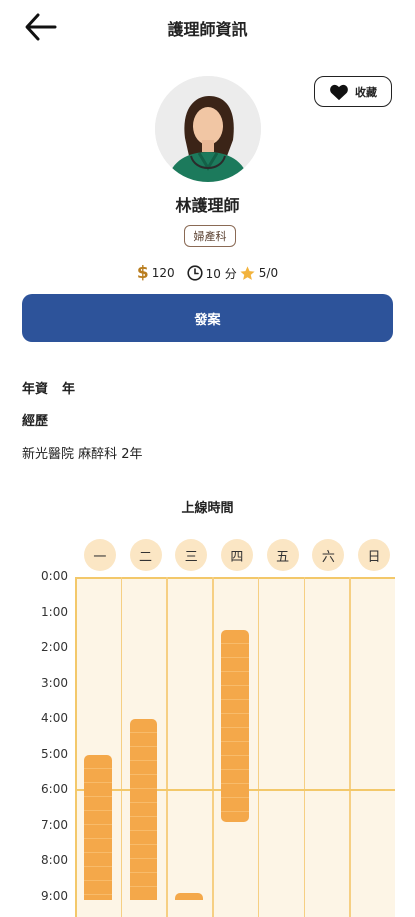  Describe the element at coordinates (328, 555) in the screenshot. I see `weekday-6: 六` at that location.